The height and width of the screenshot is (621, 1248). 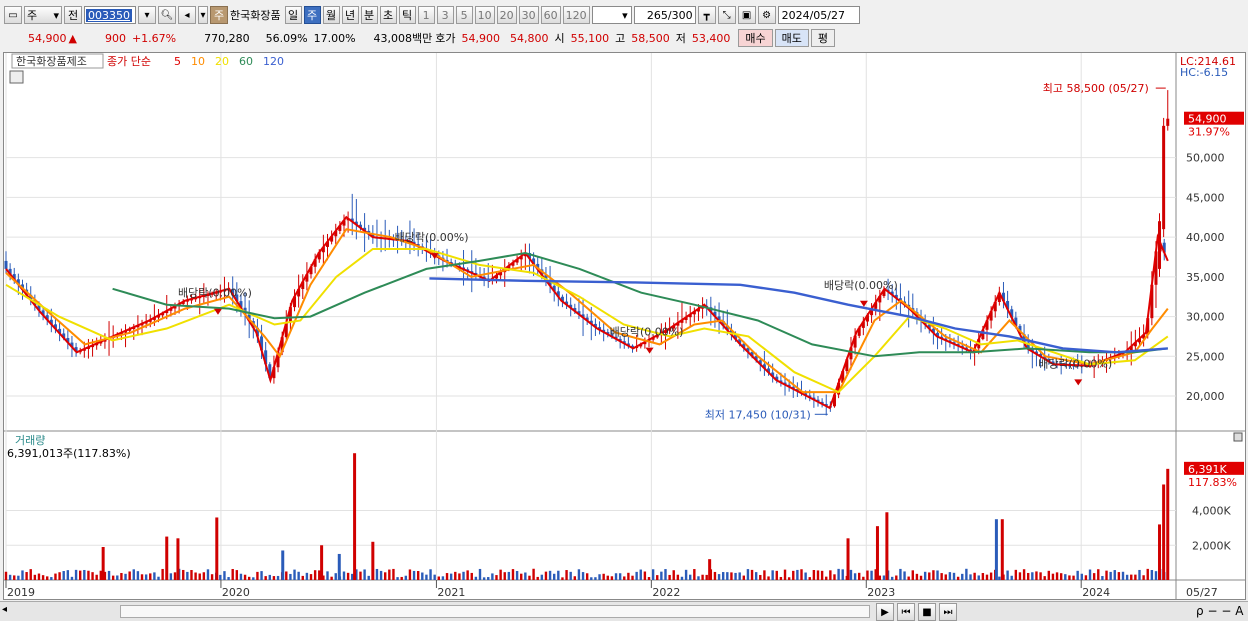 I want to click on tick-number-button-120: 120, so click(x=576, y=15).